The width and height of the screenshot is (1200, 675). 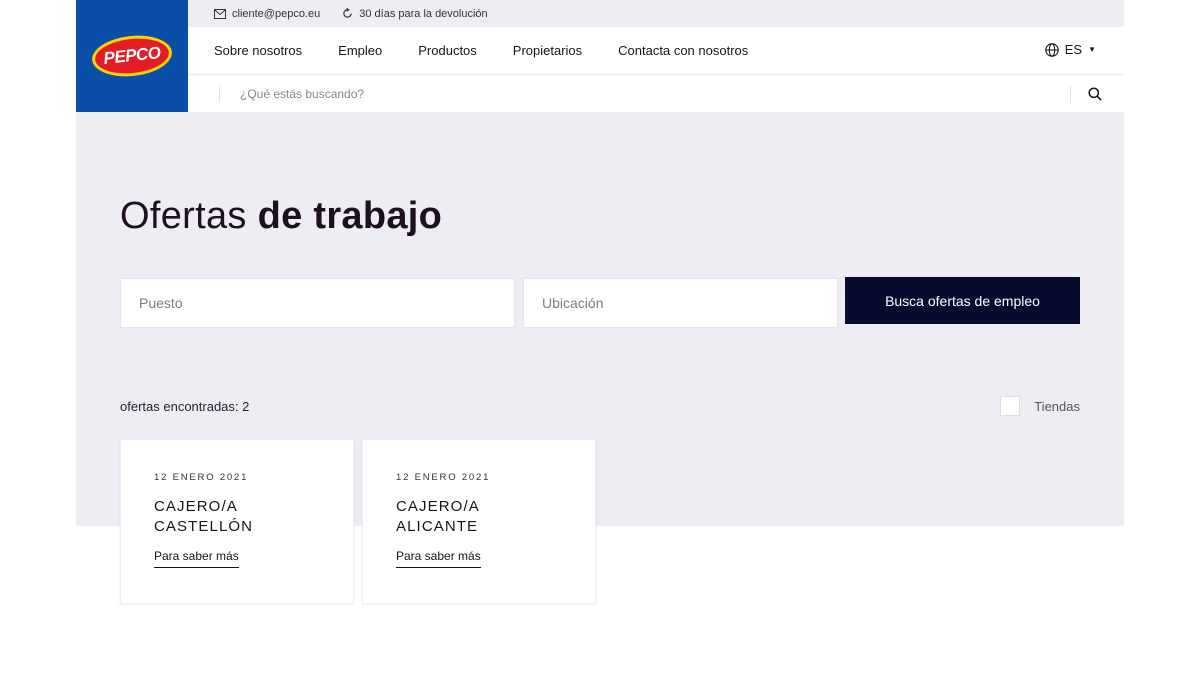 What do you see at coordinates (258, 50) in the screenshot?
I see `nav-item-sobre-nosotros: Sobre nosotros` at bounding box center [258, 50].